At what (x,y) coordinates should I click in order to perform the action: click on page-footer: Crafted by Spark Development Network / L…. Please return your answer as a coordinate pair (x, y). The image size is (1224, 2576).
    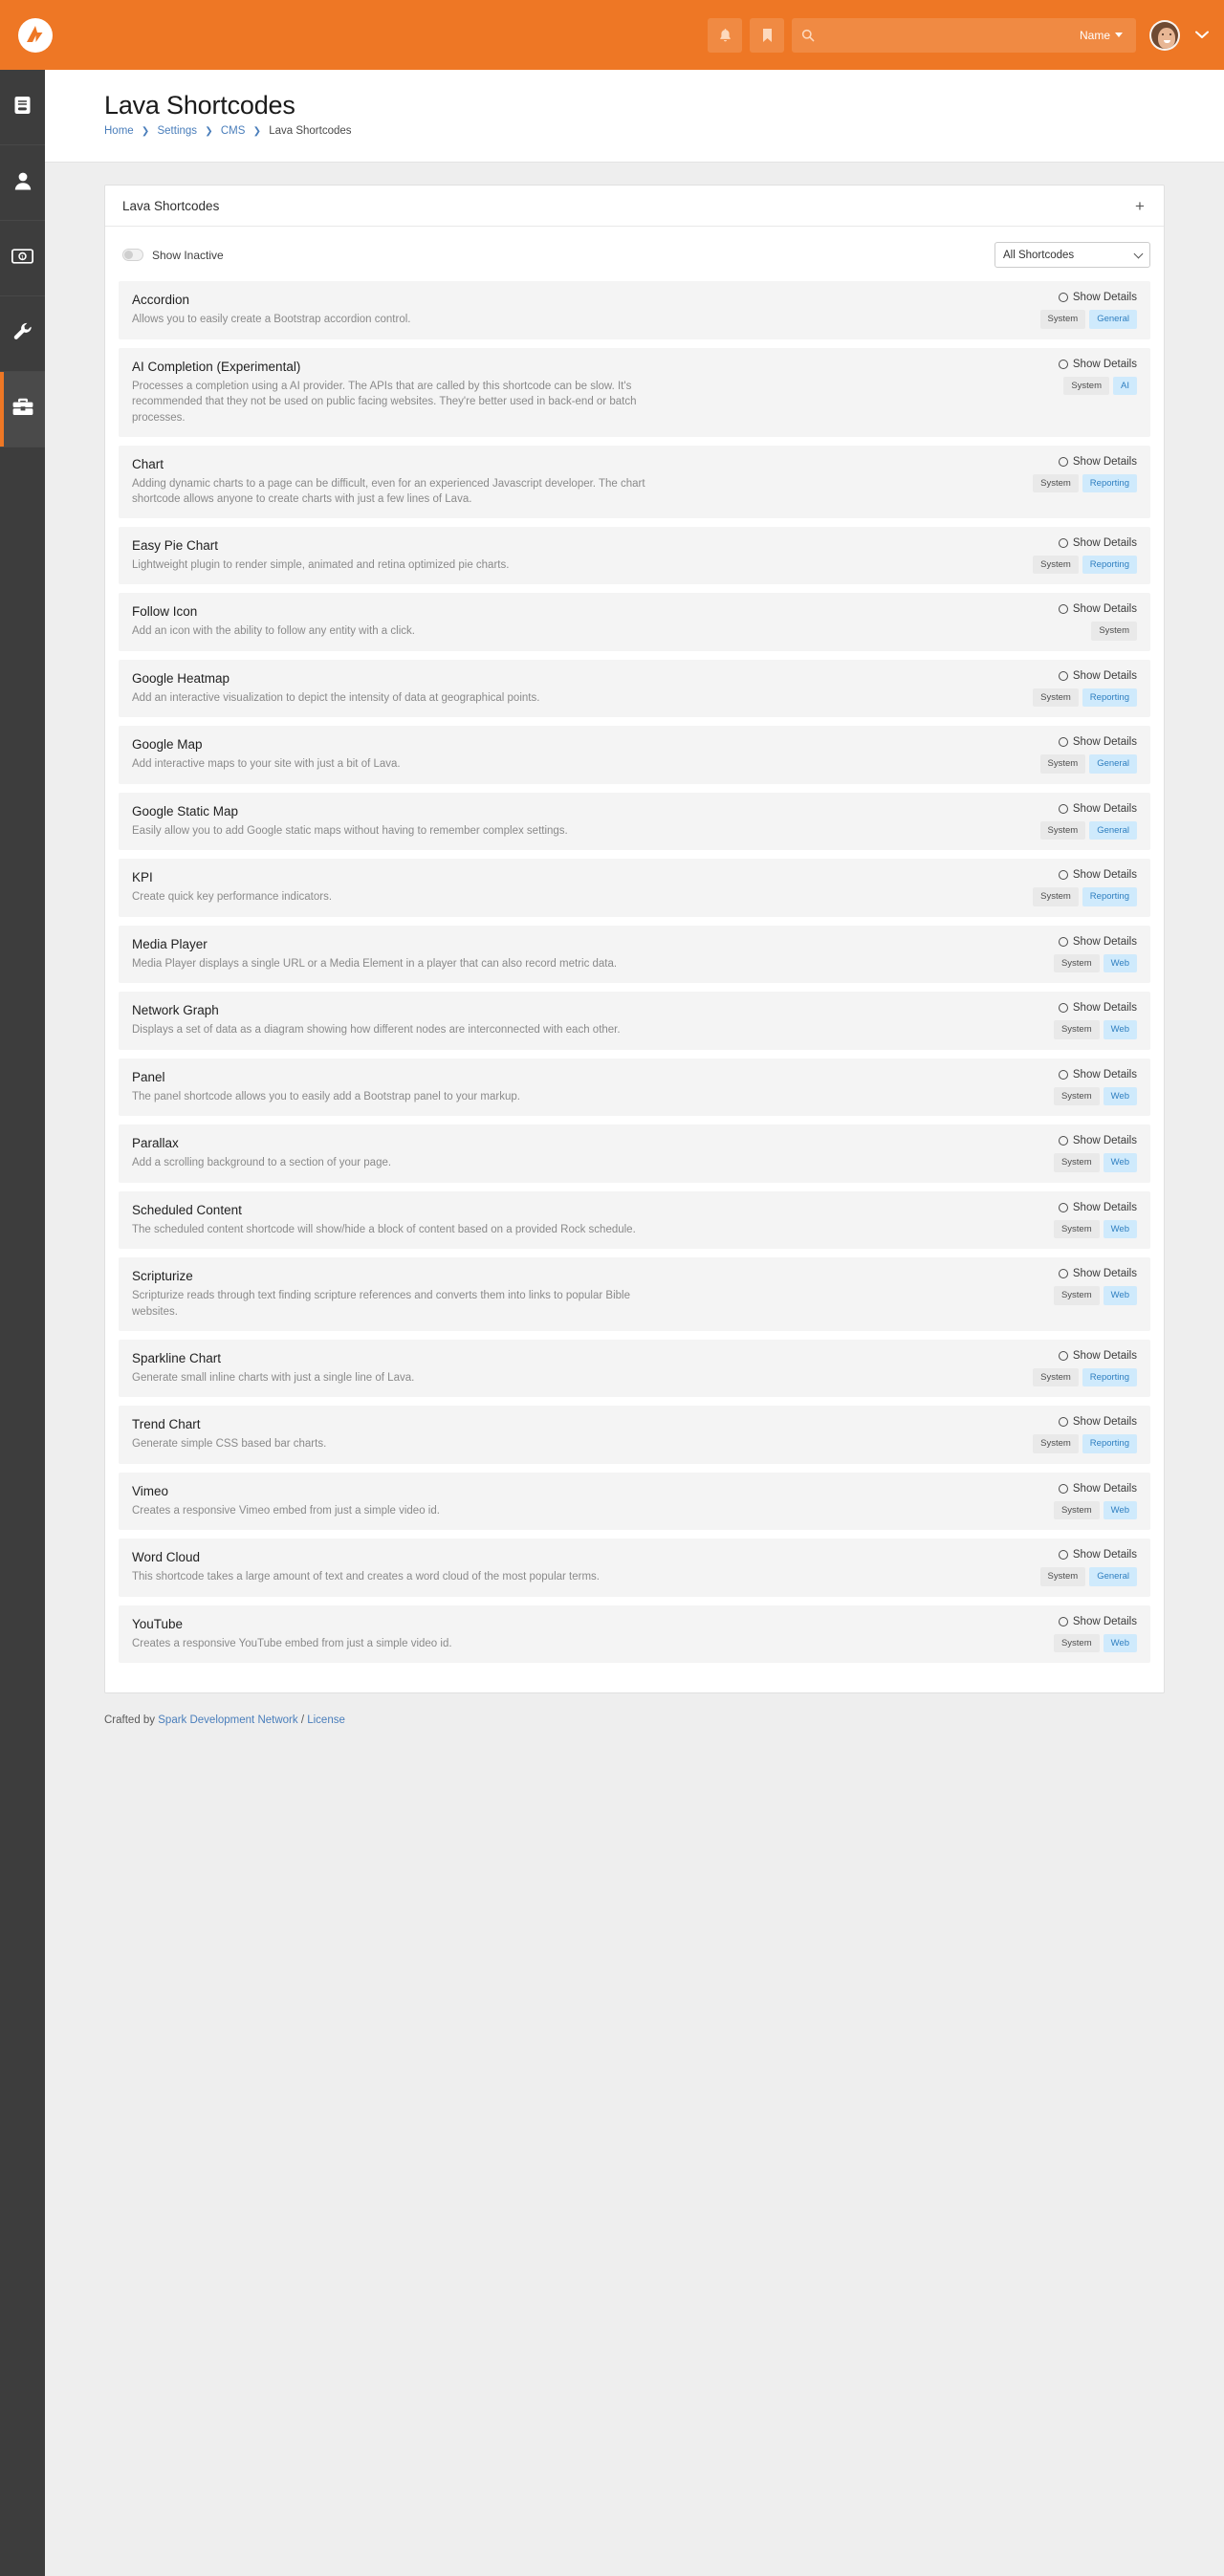
    Looking at the image, I should click on (635, 1722).